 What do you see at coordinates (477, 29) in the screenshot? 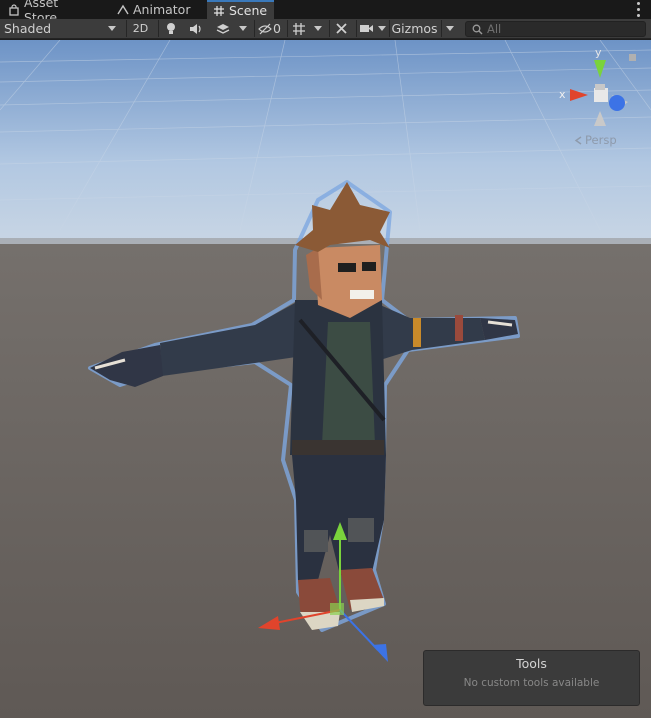
I see `search-icon` at bounding box center [477, 29].